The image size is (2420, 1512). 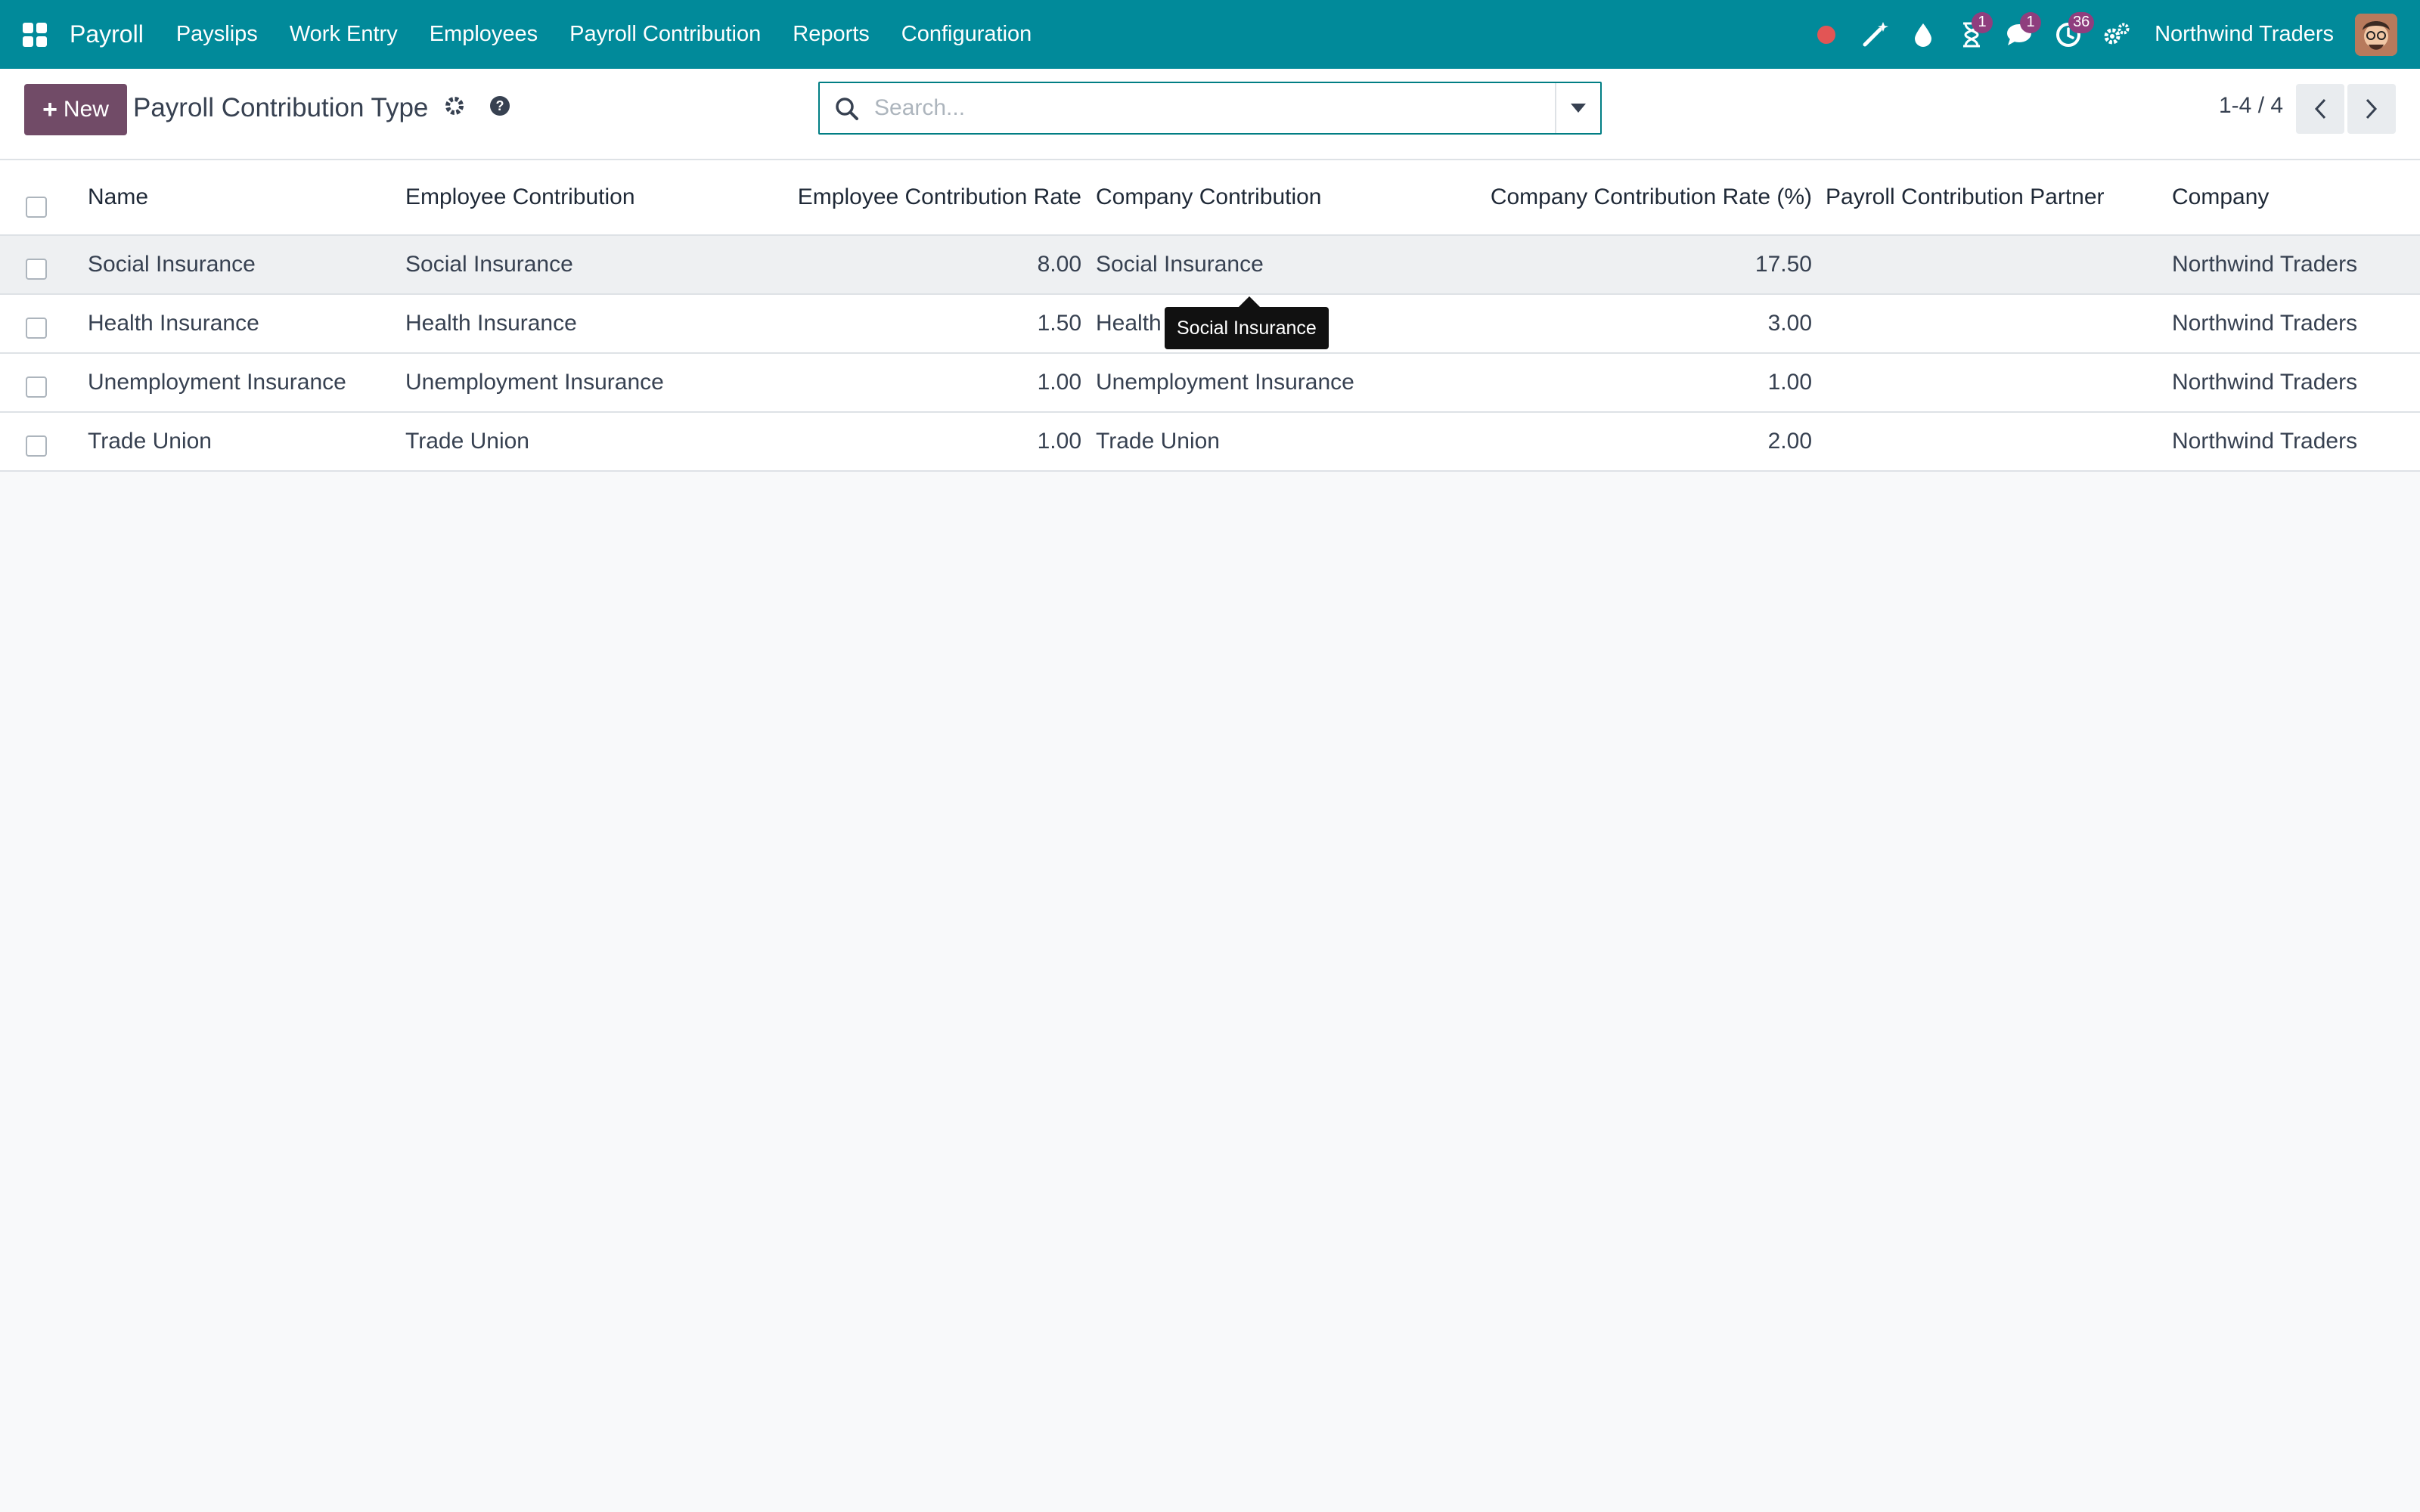 I want to click on plus-icon: +, so click(x=49, y=109).